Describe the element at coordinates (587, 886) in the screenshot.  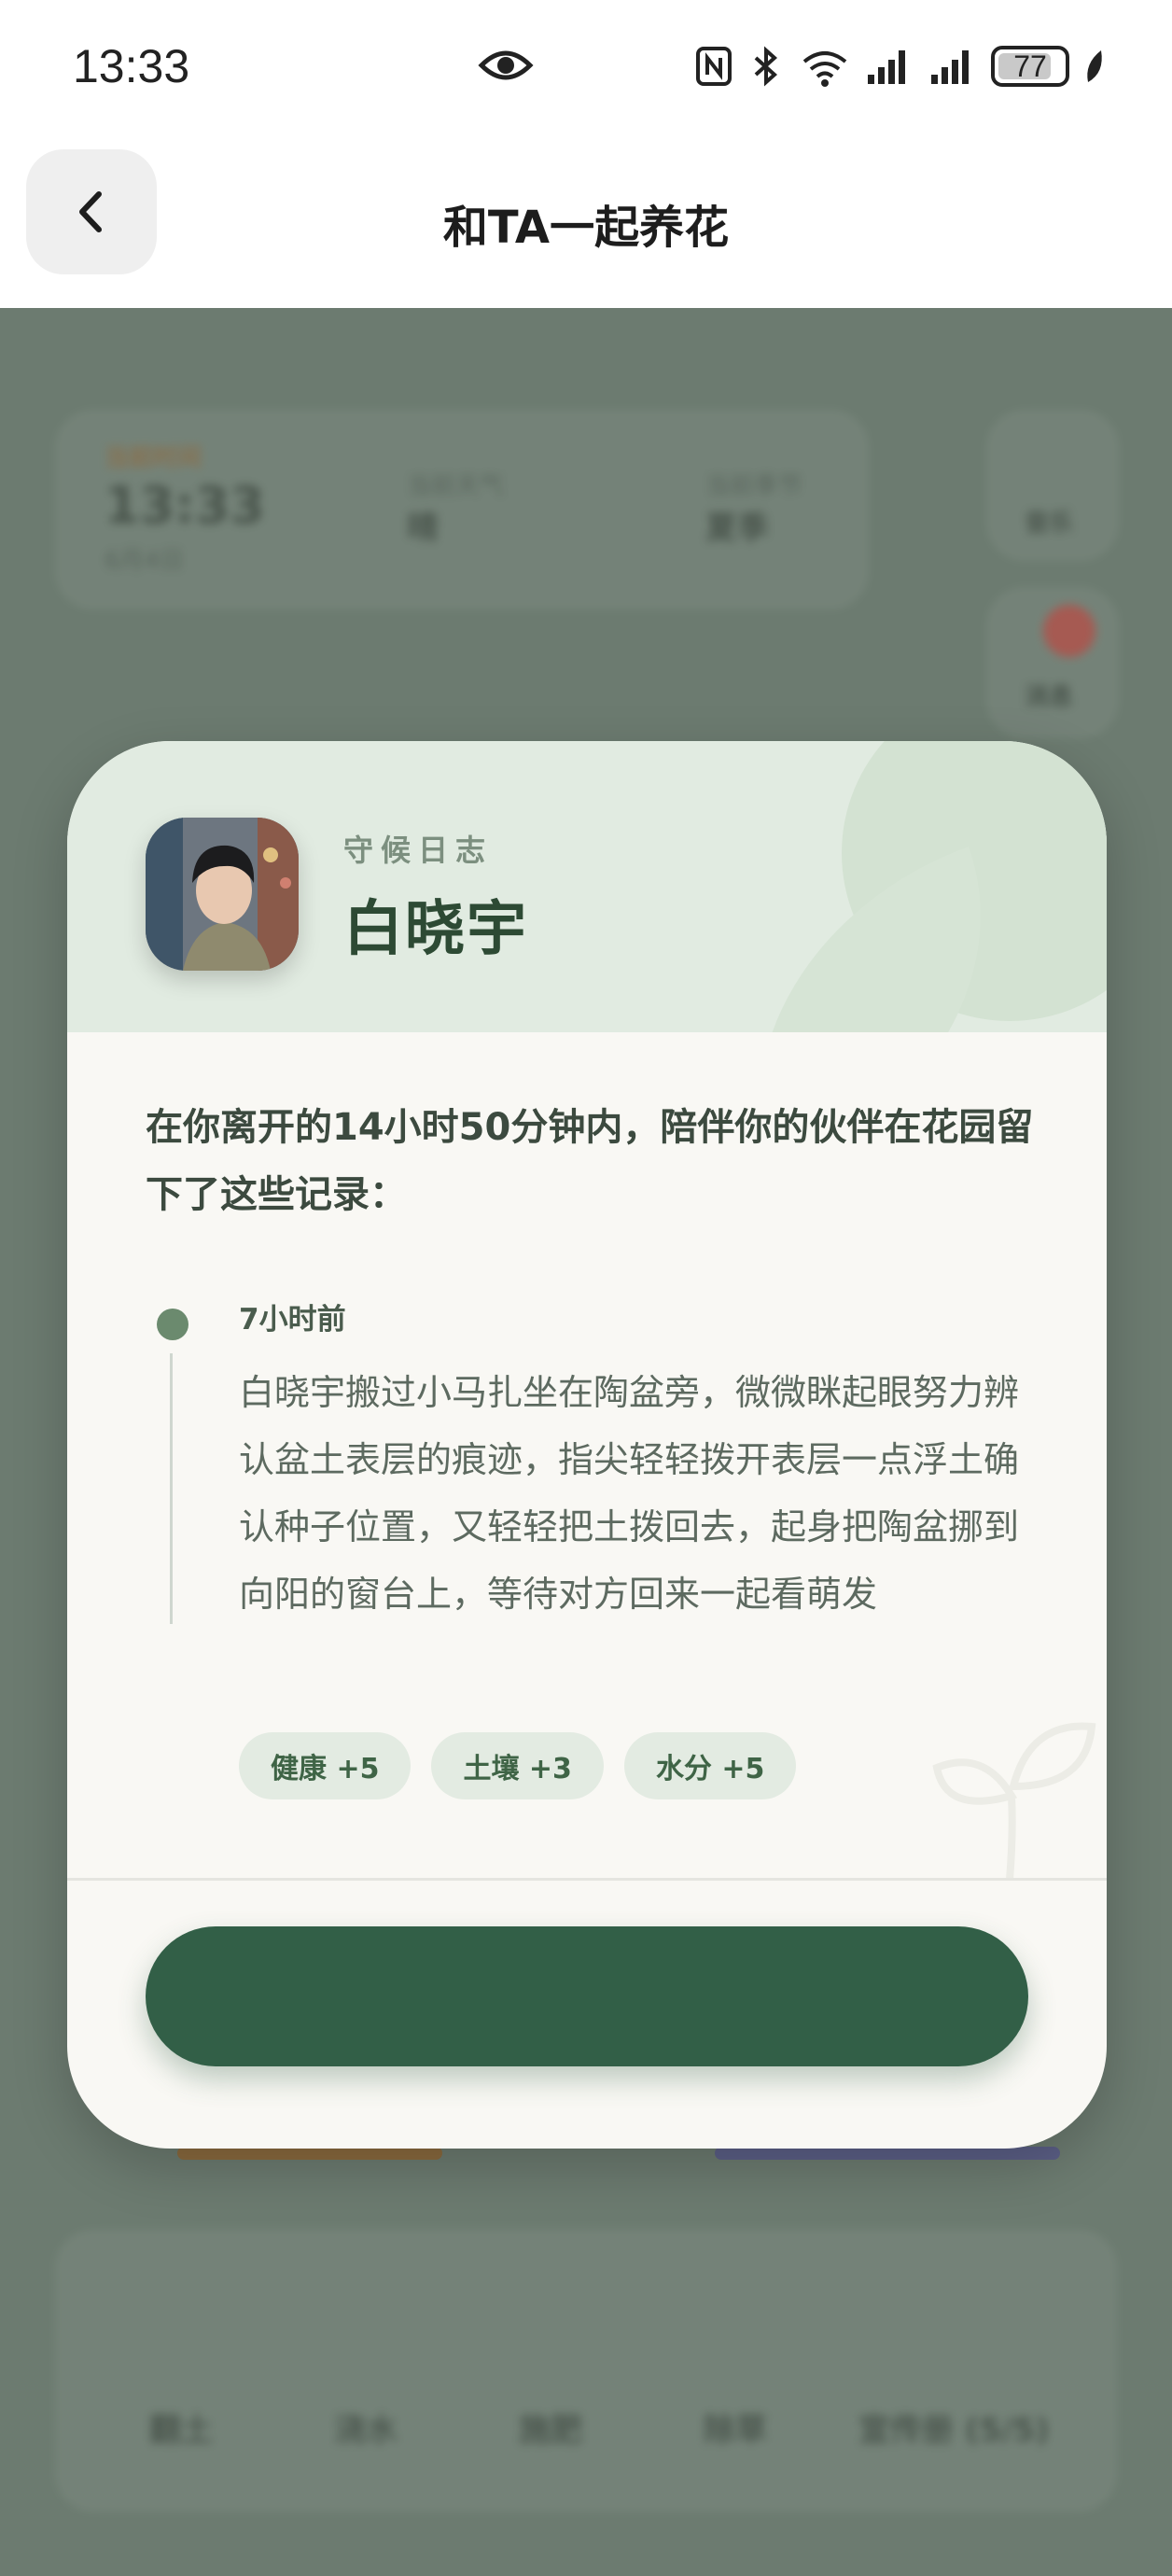
I see `modal-header: 守候日志 白晓宇` at that location.